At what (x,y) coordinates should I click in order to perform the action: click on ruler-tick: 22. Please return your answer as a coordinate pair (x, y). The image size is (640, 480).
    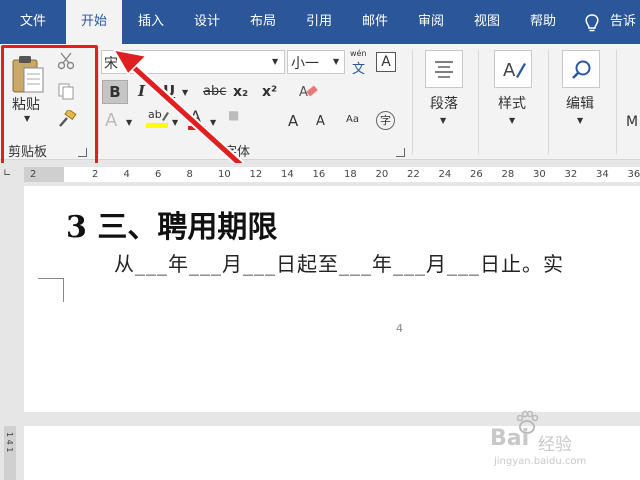
    Looking at the image, I should click on (413, 174).